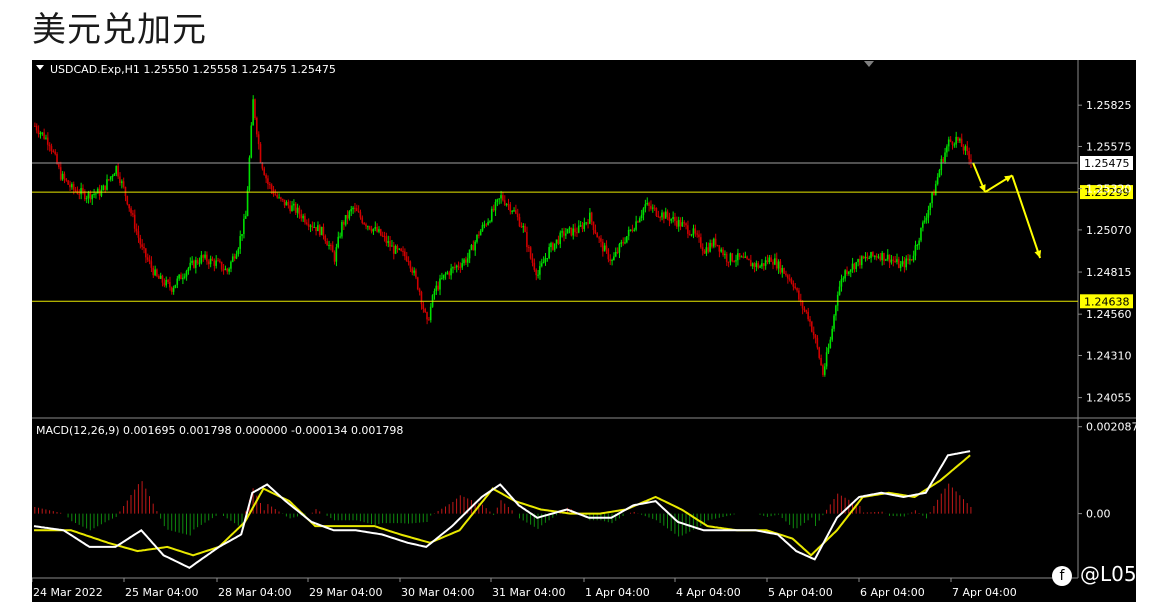 Image resolution: width=1170 pixels, height=608 pixels. I want to click on price-tick-label: 1.25825, so click(1109, 105).